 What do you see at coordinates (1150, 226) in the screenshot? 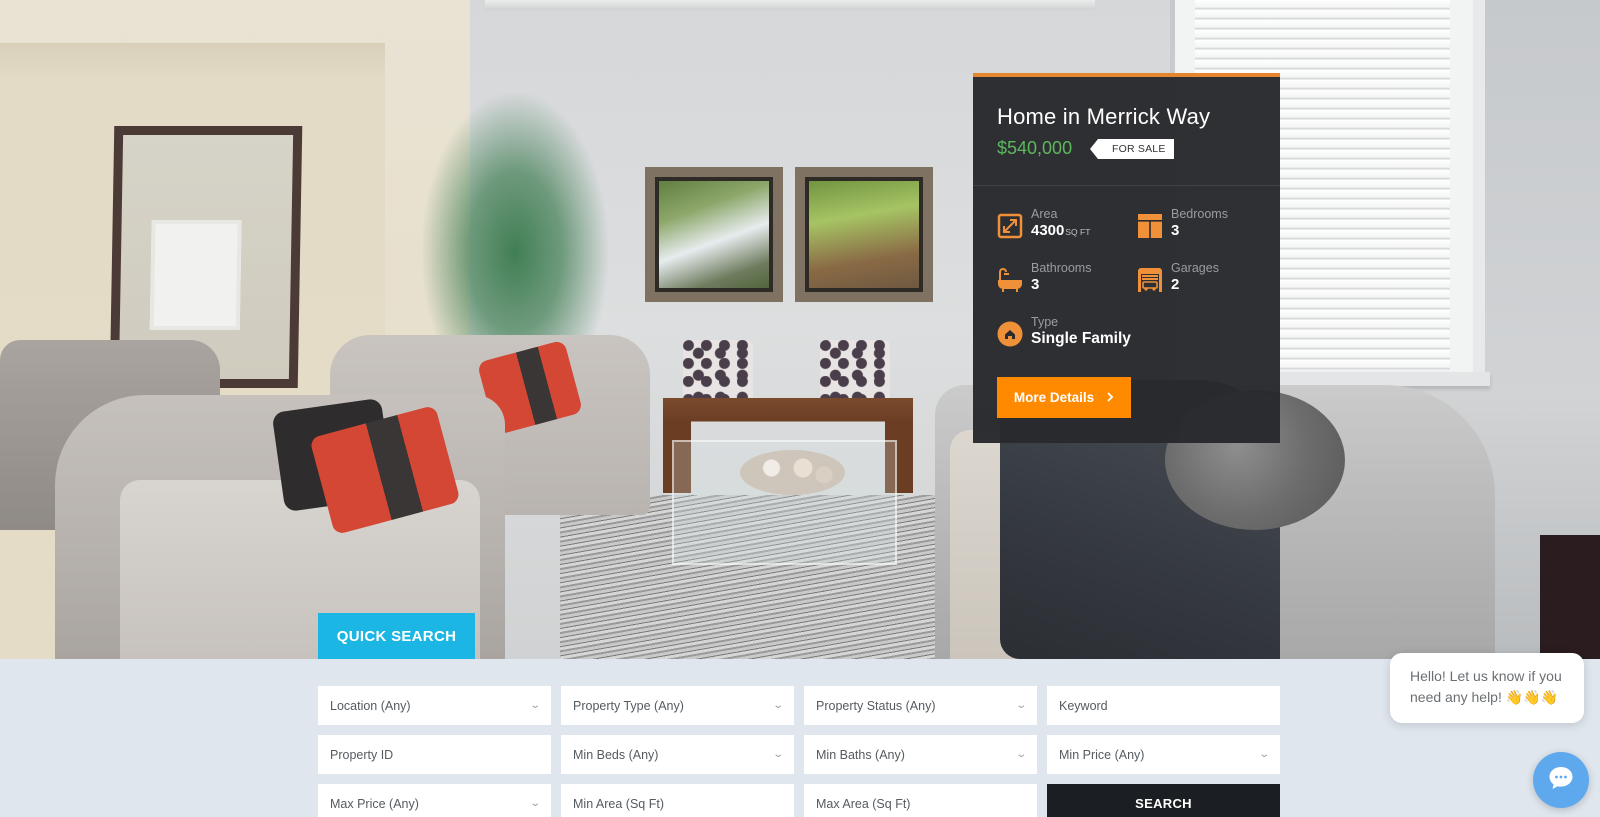
I see `bed-icon` at bounding box center [1150, 226].